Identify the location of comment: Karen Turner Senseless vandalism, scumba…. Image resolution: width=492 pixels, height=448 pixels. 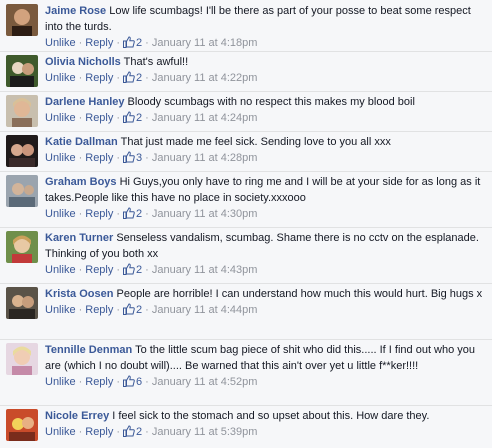
(246, 255).